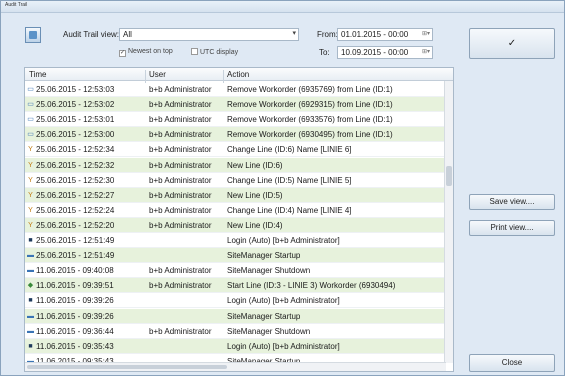  Describe the element at coordinates (150, 51) in the screenshot. I see `newest-on-top-label: Newest on top` at that location.